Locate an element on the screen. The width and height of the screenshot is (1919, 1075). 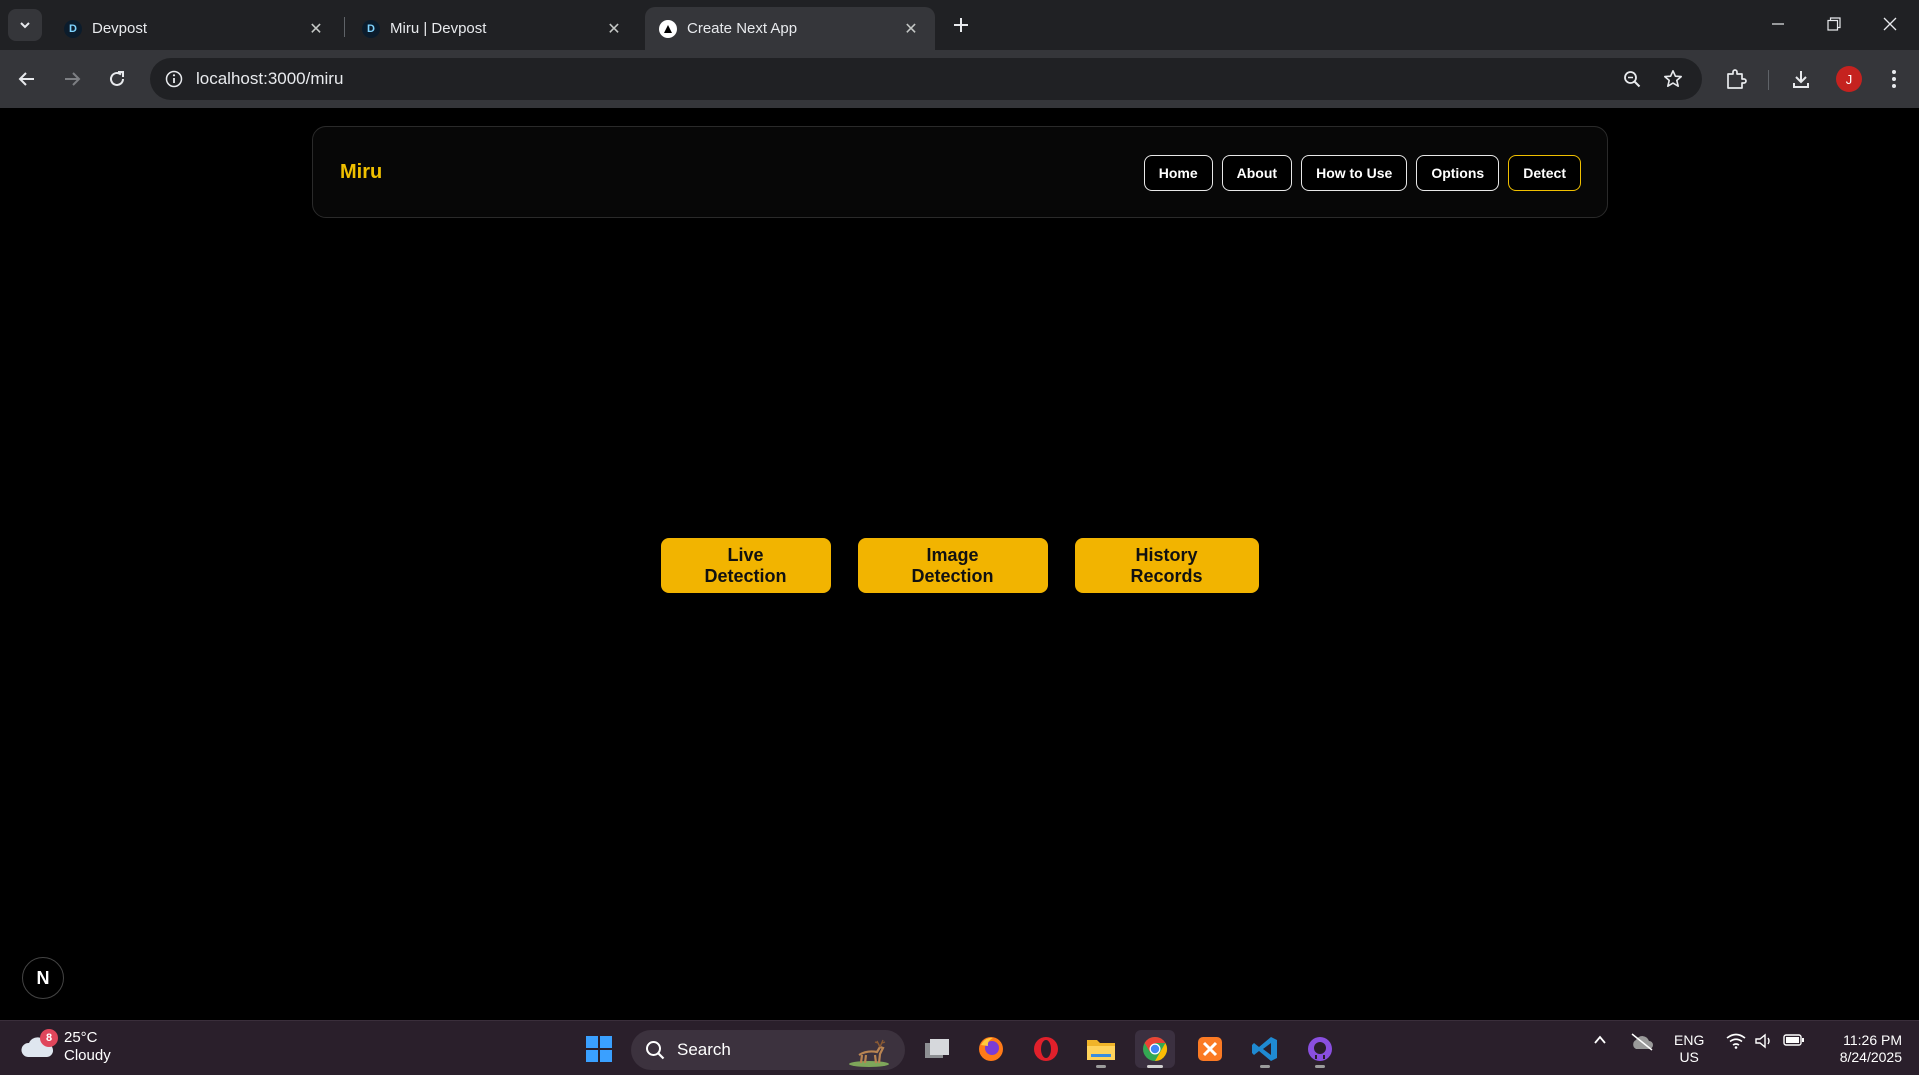
wifi-tray is located at coordinates (1736, 1041).